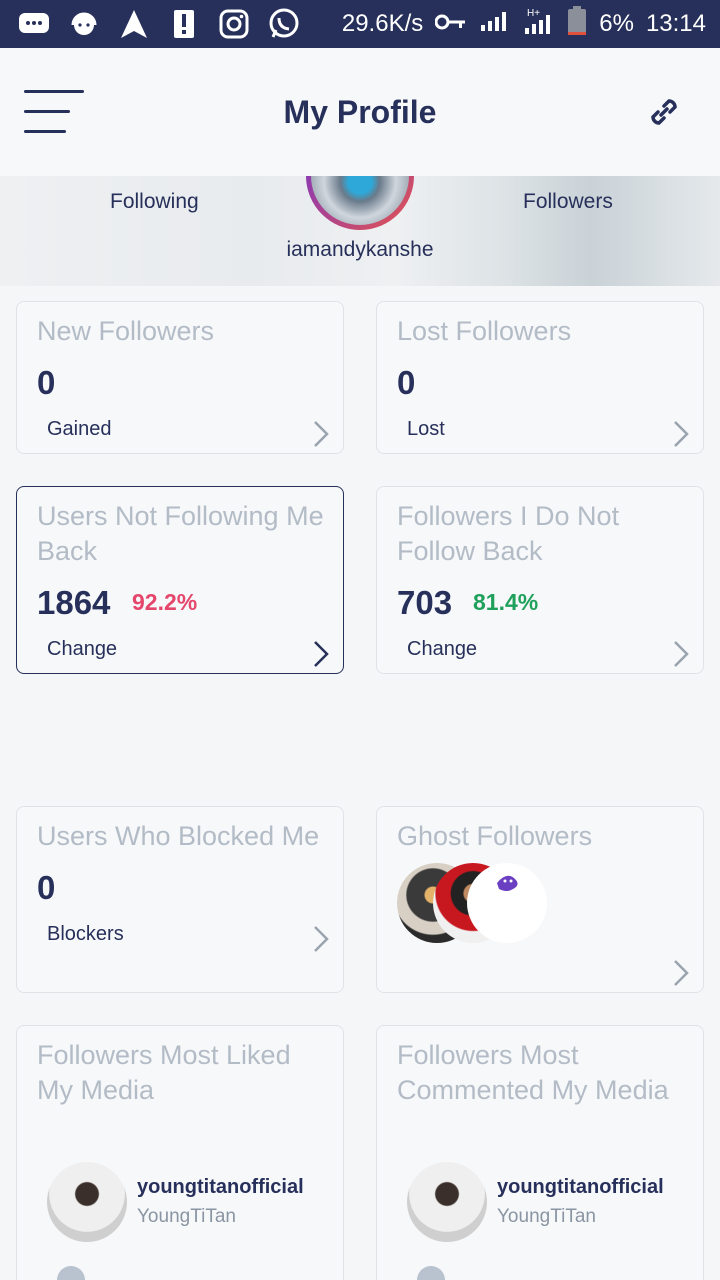 This screenshot has height=1280, width=720. What do you see at coordinates (664, 112) in the screenshot?
I see `link-icon` at bounding box center [664, 112].